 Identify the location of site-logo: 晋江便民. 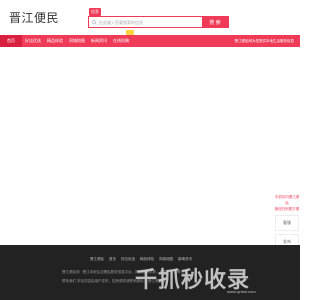
(34, 17).